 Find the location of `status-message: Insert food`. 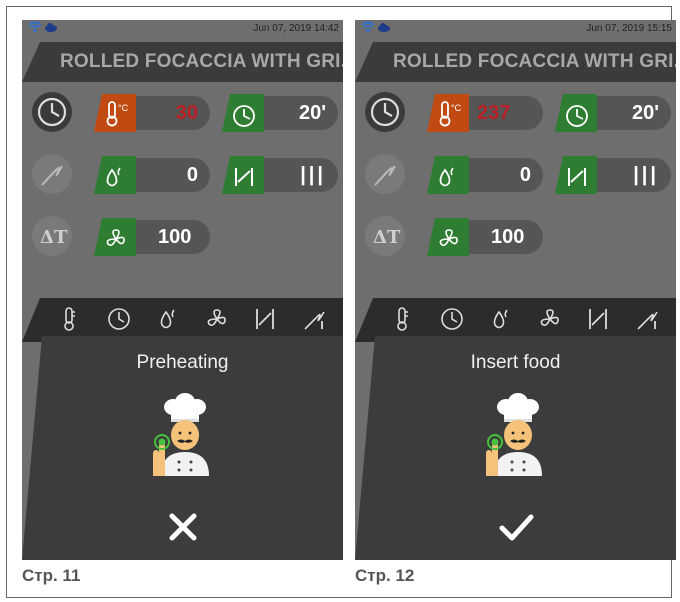

status-message: Insert food is located at coordinates (515, 362).